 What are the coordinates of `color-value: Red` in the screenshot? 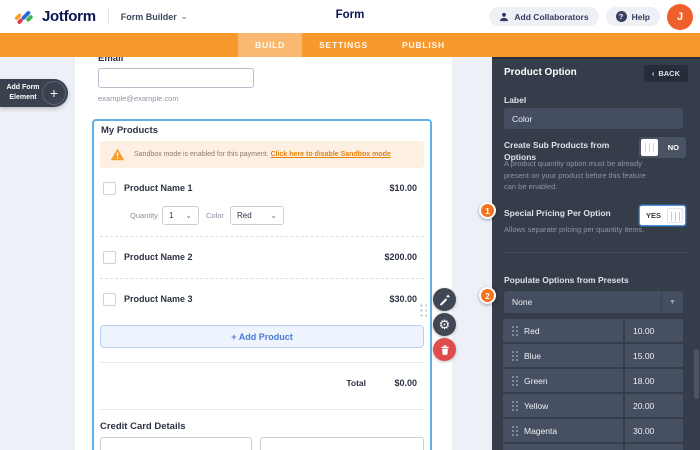 It's located at (244, 215).